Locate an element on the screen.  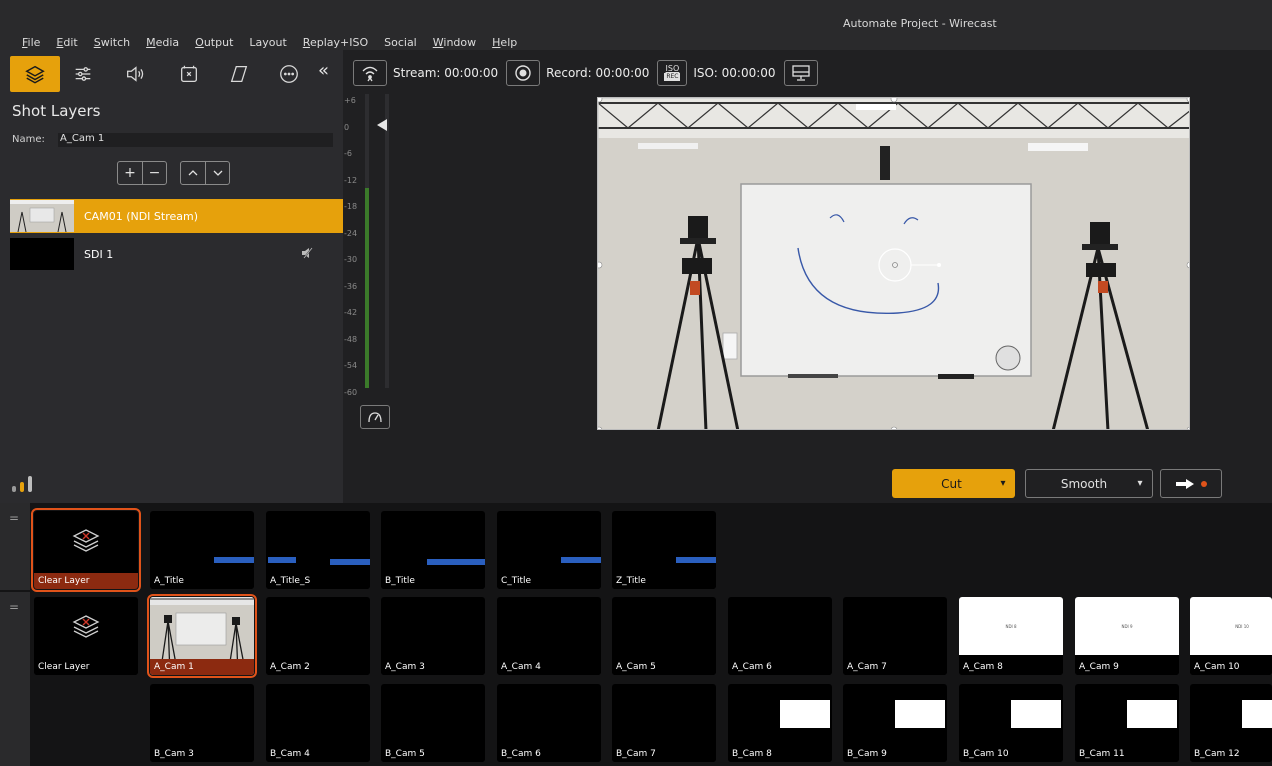
layer-thumbnail is located at coordinates (42, 254).